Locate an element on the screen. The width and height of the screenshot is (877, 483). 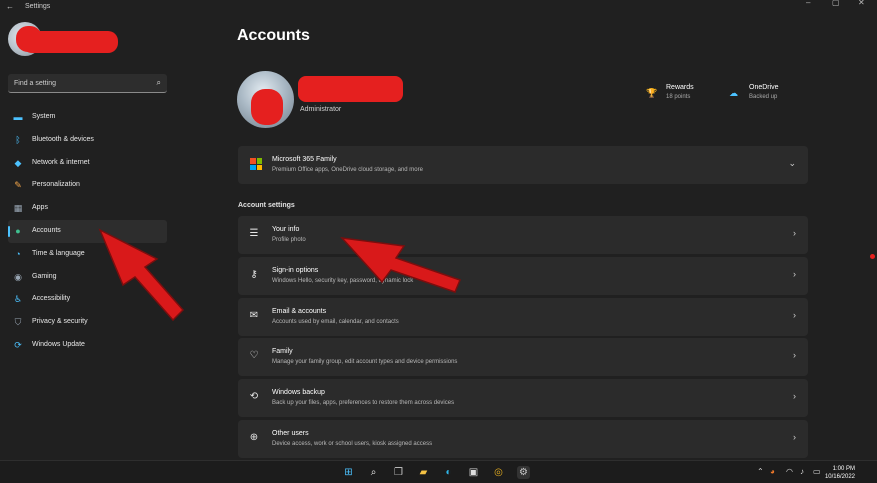
onedrive-status: Backed up is located at coordinates (763, 97).